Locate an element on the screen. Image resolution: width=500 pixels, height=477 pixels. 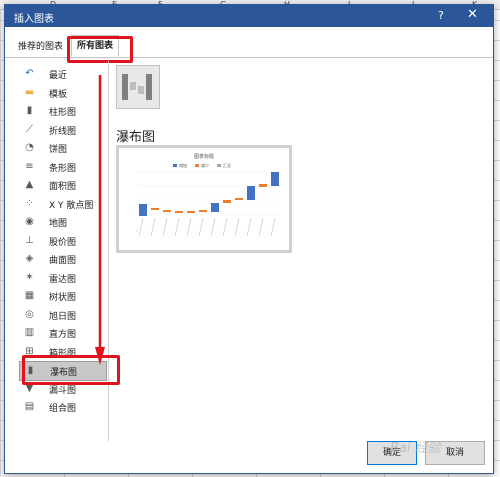
sidebar-item-label: 股价图 is located at coordinates (63, 242).